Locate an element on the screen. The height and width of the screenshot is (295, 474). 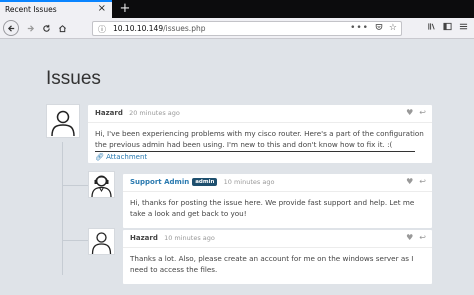
nav-bar: ⓘ 10.10.10.149/issues.php ••• ☆ is located at coordinates (237, 28).